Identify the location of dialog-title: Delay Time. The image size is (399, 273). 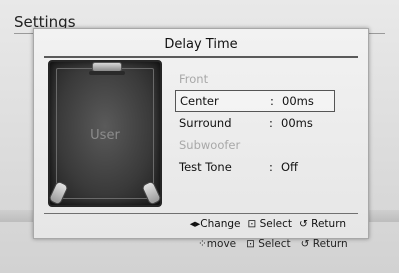
(201, 44).